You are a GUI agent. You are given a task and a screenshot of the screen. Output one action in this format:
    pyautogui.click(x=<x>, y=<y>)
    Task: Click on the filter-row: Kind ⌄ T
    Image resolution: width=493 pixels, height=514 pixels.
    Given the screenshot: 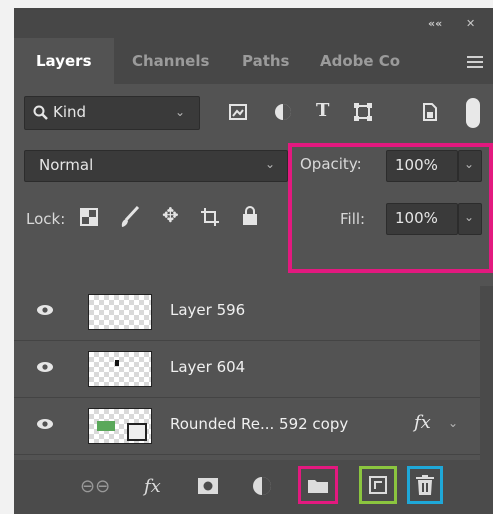 What is the action you would take?
    pyautogui.click(x=253, y=112)
    